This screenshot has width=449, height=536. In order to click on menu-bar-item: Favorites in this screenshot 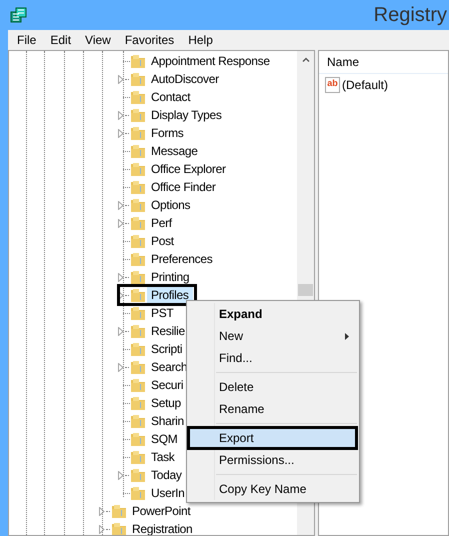, I will do `click(150, 40)`.